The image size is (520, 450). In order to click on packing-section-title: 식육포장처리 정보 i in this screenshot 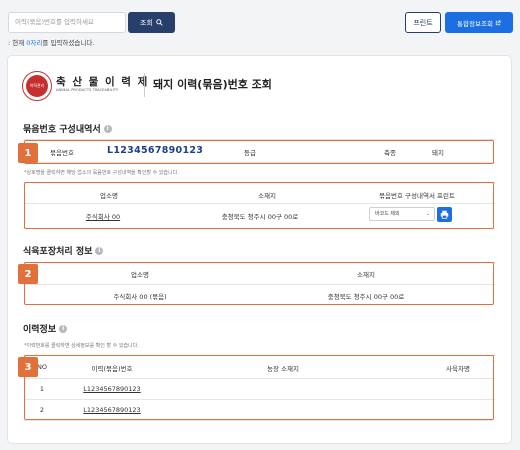, I will do `click(63, 250)`.